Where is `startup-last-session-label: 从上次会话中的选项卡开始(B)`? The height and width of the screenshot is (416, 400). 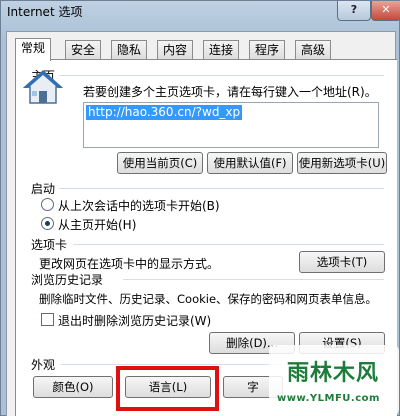
startup-last-session-label: 从上次会话中的选项卡开始(B) is located at coordinates (139, 206).